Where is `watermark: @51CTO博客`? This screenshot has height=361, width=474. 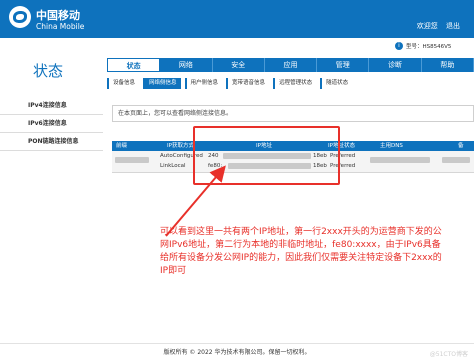 watermark: @51CTO博客 is located at coordinates (448, 354).